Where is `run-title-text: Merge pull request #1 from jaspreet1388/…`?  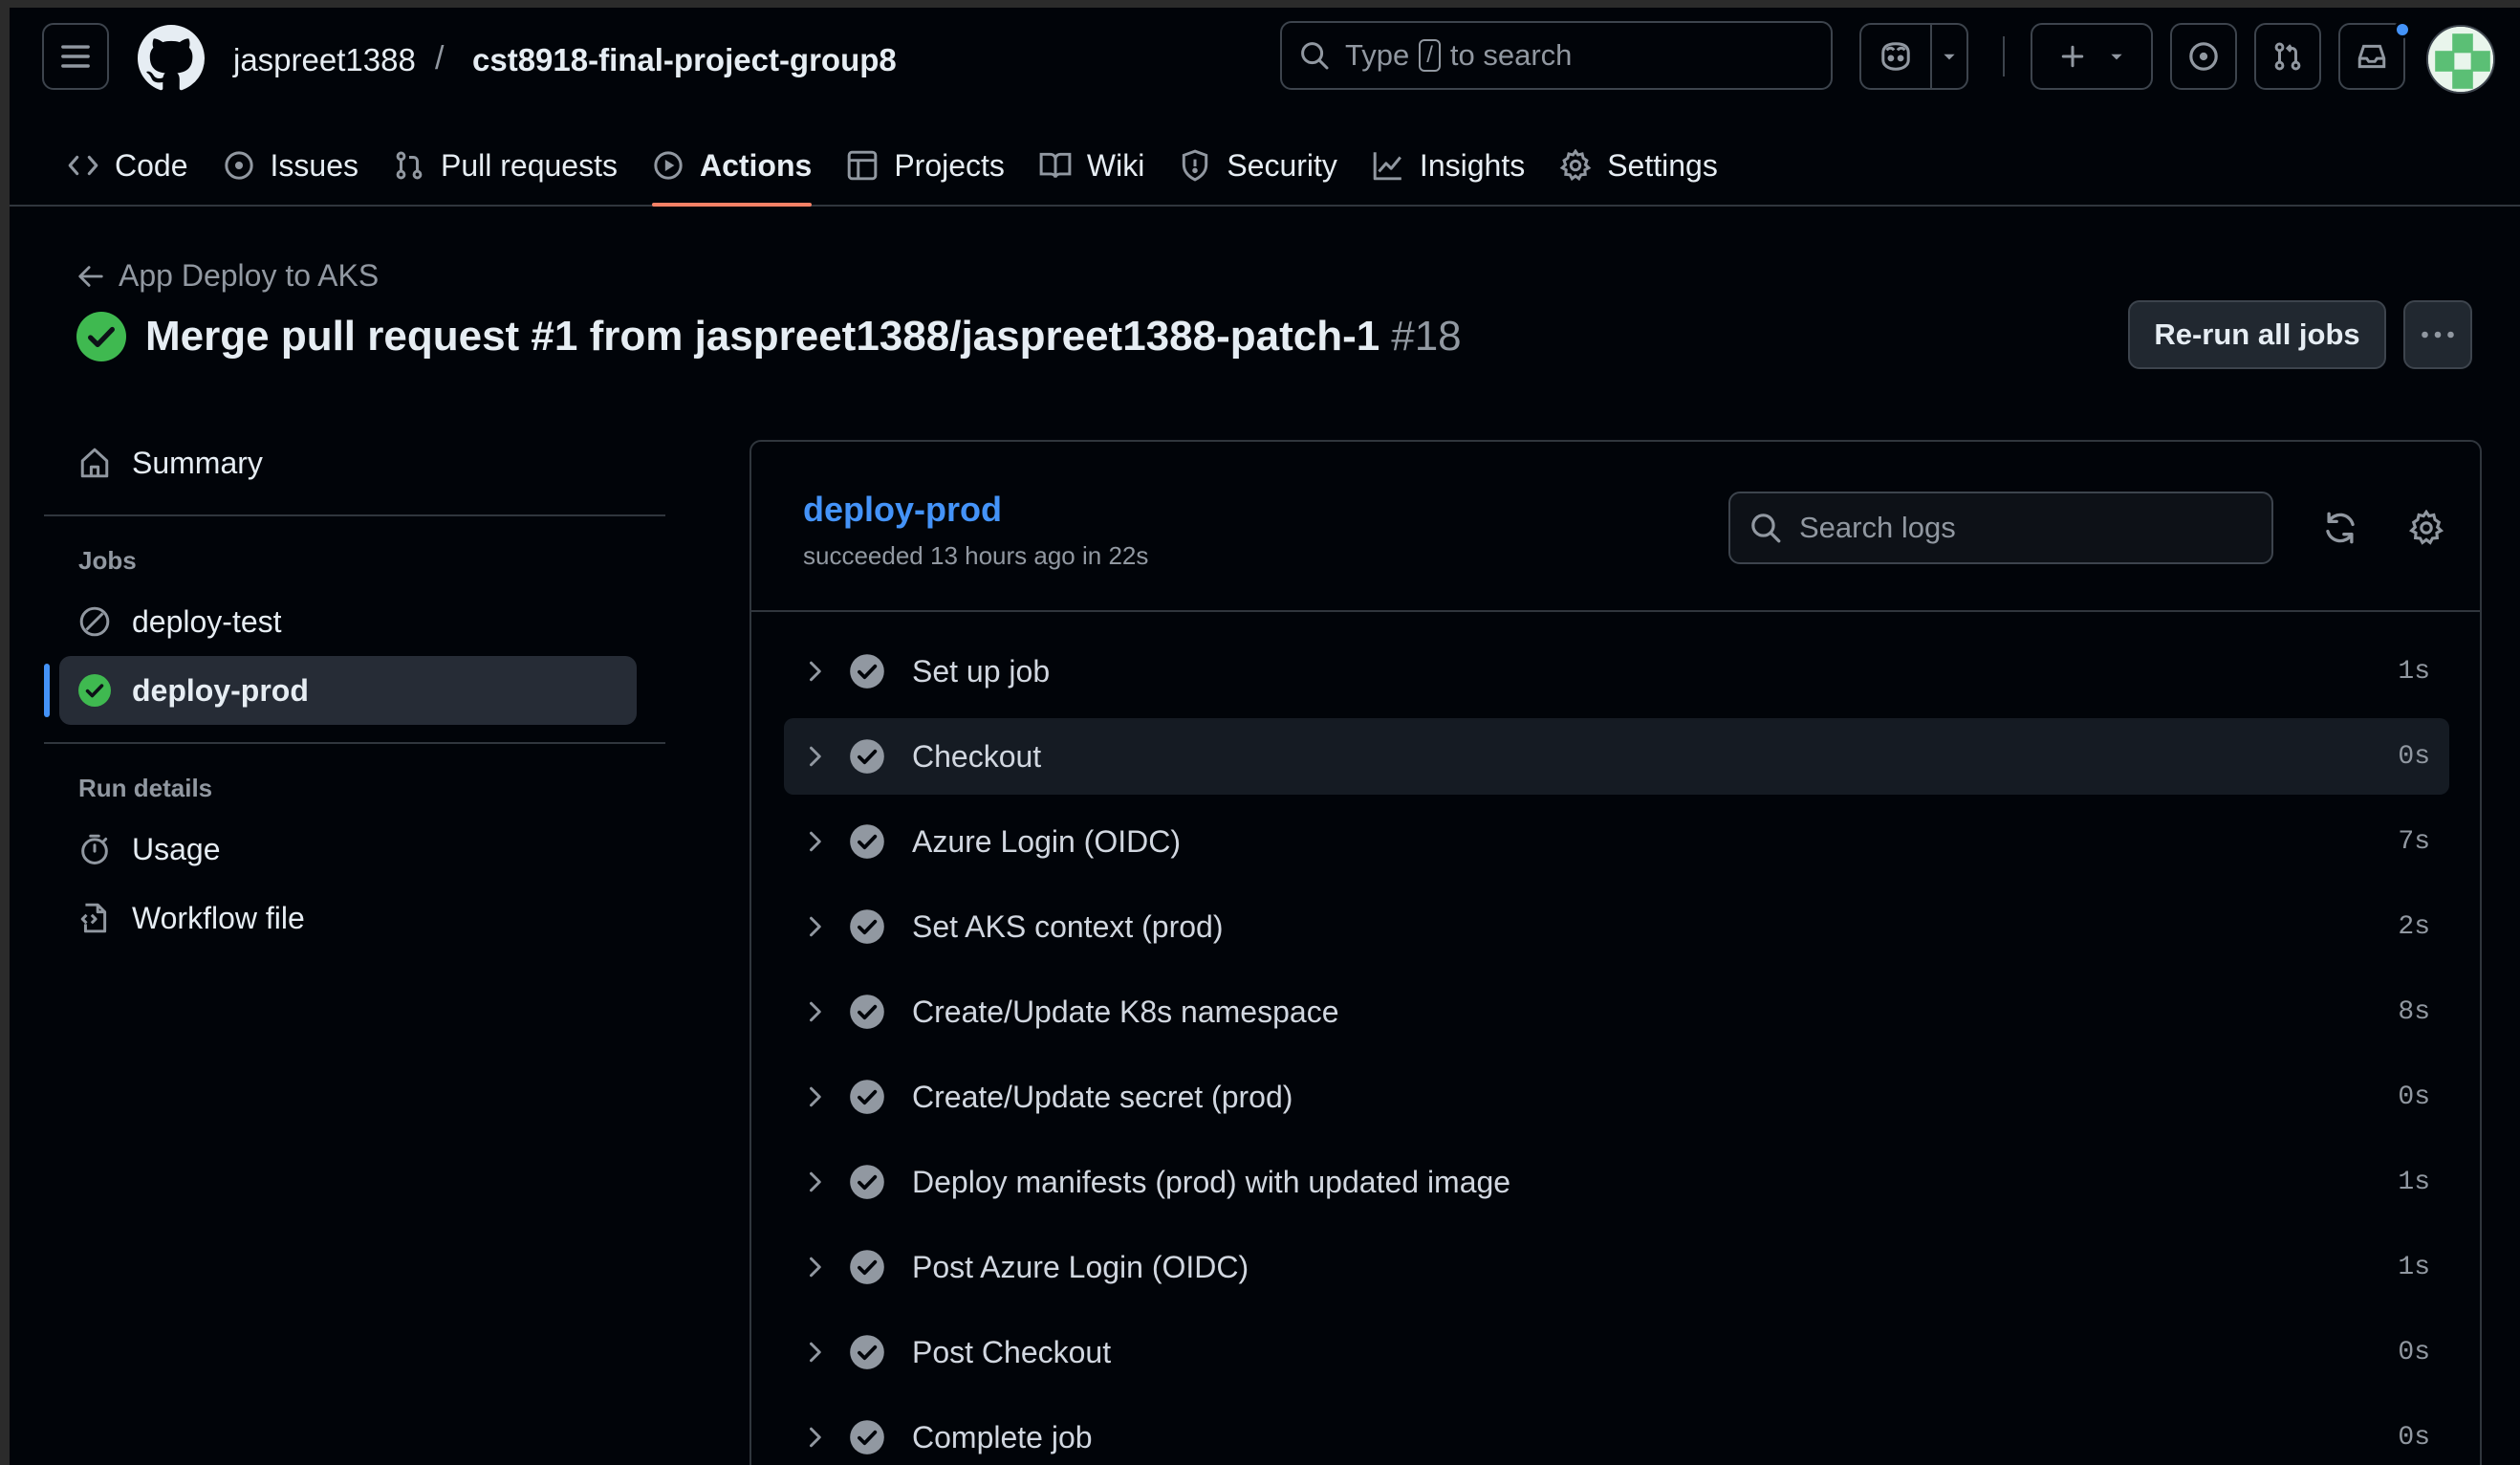
run-title-text: Merge pull request #1 from jaspreet1388/… is located at coordinates (763, 336).